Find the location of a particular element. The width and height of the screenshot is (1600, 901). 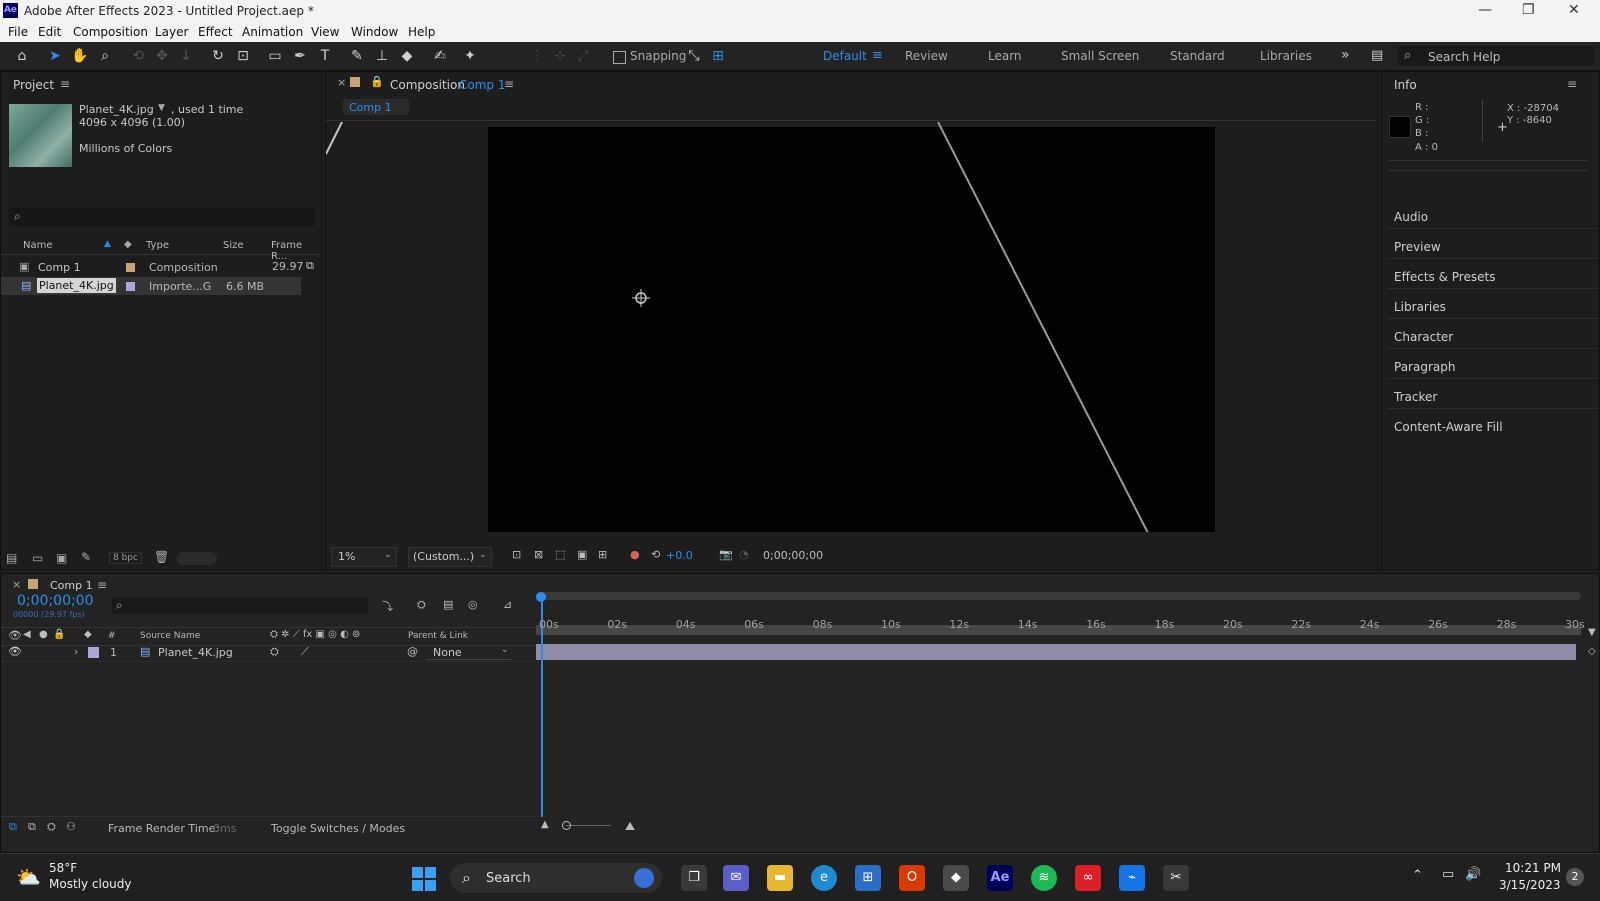

composition-name: Comp 1 is located at coordinates (482, 85).